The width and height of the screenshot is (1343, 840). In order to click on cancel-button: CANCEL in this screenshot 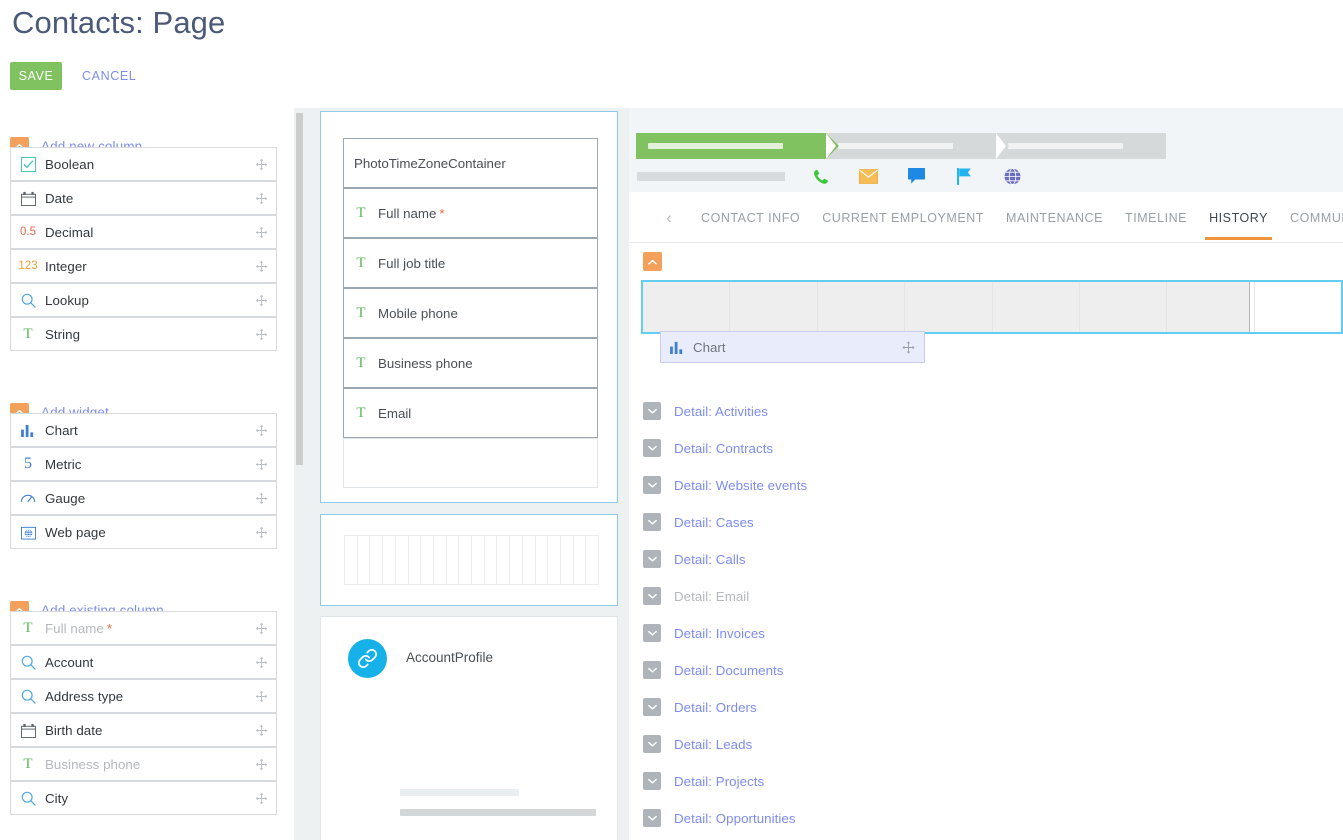, I will do `click(109, 76)`.